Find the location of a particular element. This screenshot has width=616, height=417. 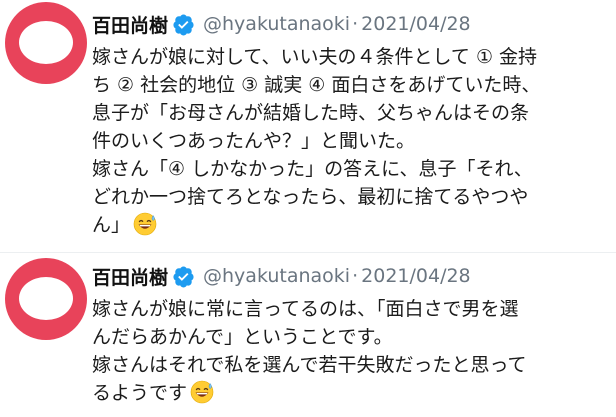

tweet-text-line: 息子が「お母さんが結婚した時、父ちゃんはその条 is located at coordinates (311, 113).